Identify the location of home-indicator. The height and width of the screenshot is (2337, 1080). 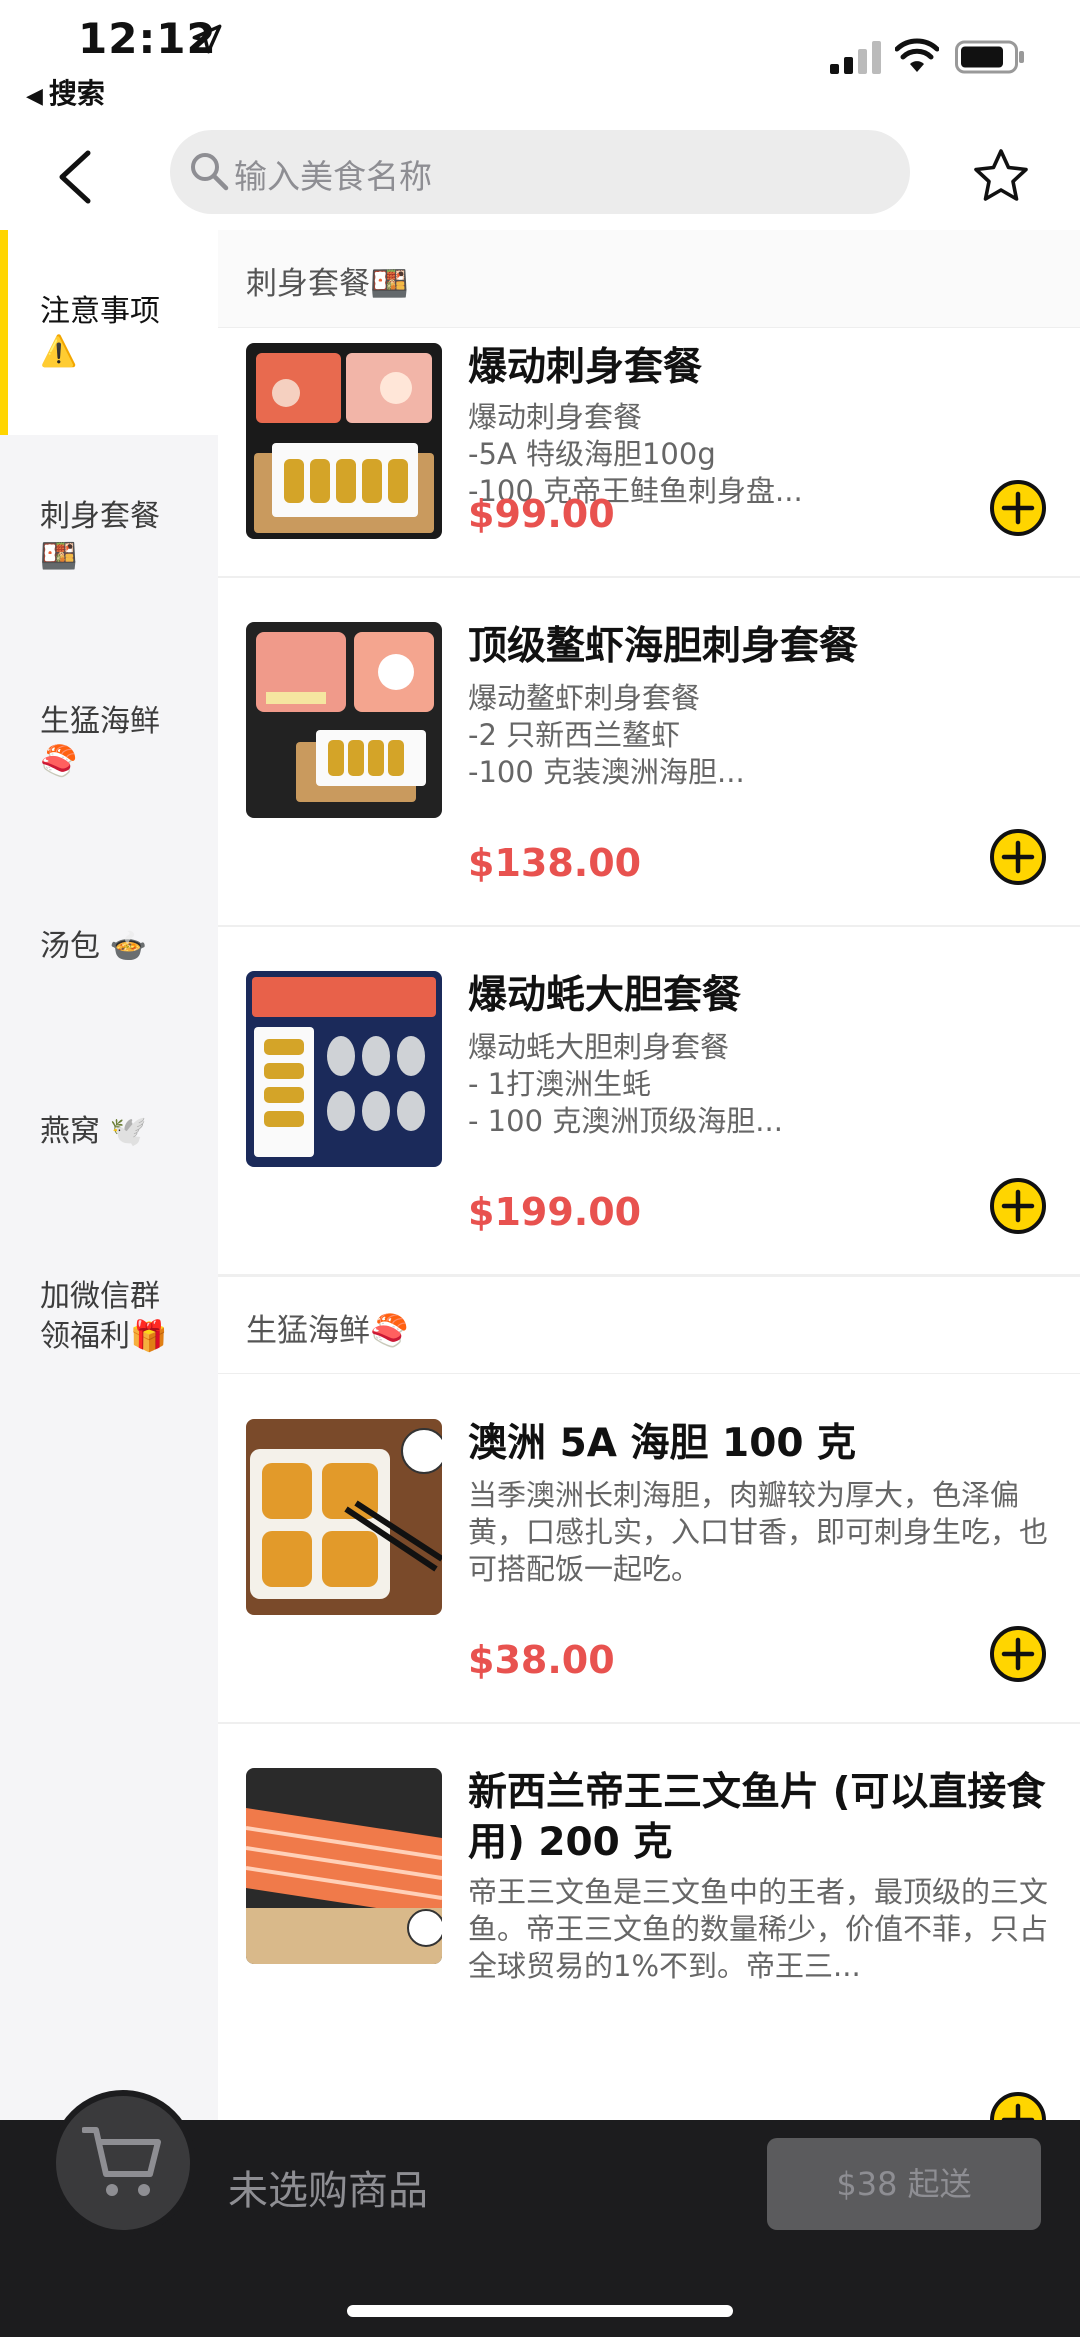
(540, 2311).